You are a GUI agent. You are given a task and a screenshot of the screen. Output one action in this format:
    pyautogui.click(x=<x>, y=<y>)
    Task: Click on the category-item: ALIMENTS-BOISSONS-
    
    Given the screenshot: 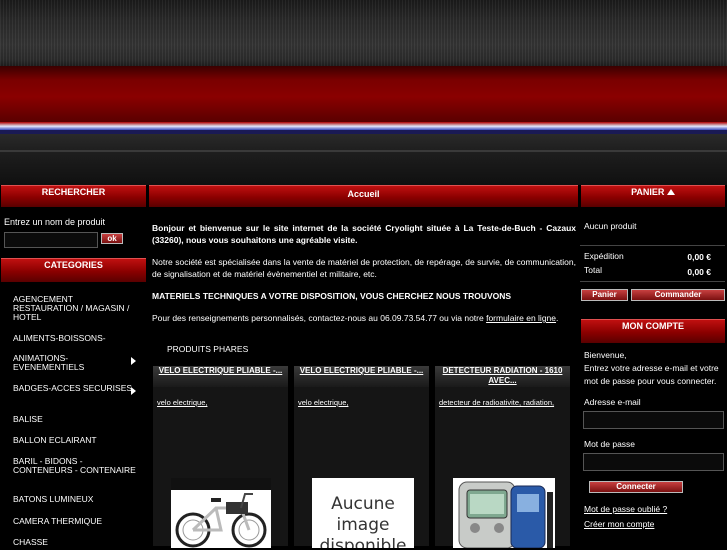 What is the action you would take?
    pyautogui.click(x=73, y=340)
    